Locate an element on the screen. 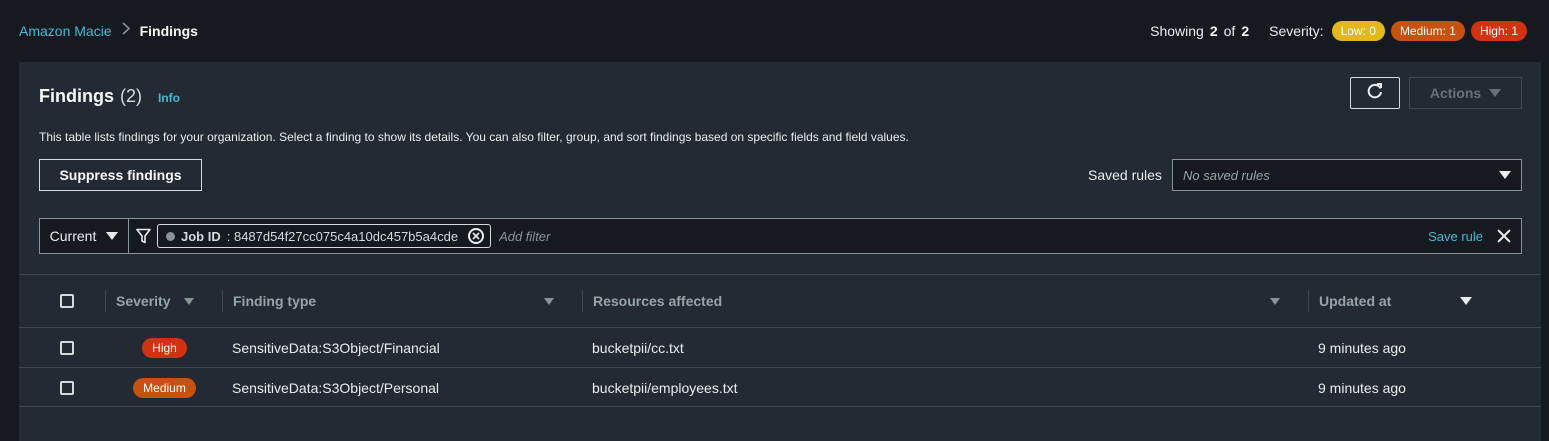  of-label: of is located at coordinates (1229, 31).